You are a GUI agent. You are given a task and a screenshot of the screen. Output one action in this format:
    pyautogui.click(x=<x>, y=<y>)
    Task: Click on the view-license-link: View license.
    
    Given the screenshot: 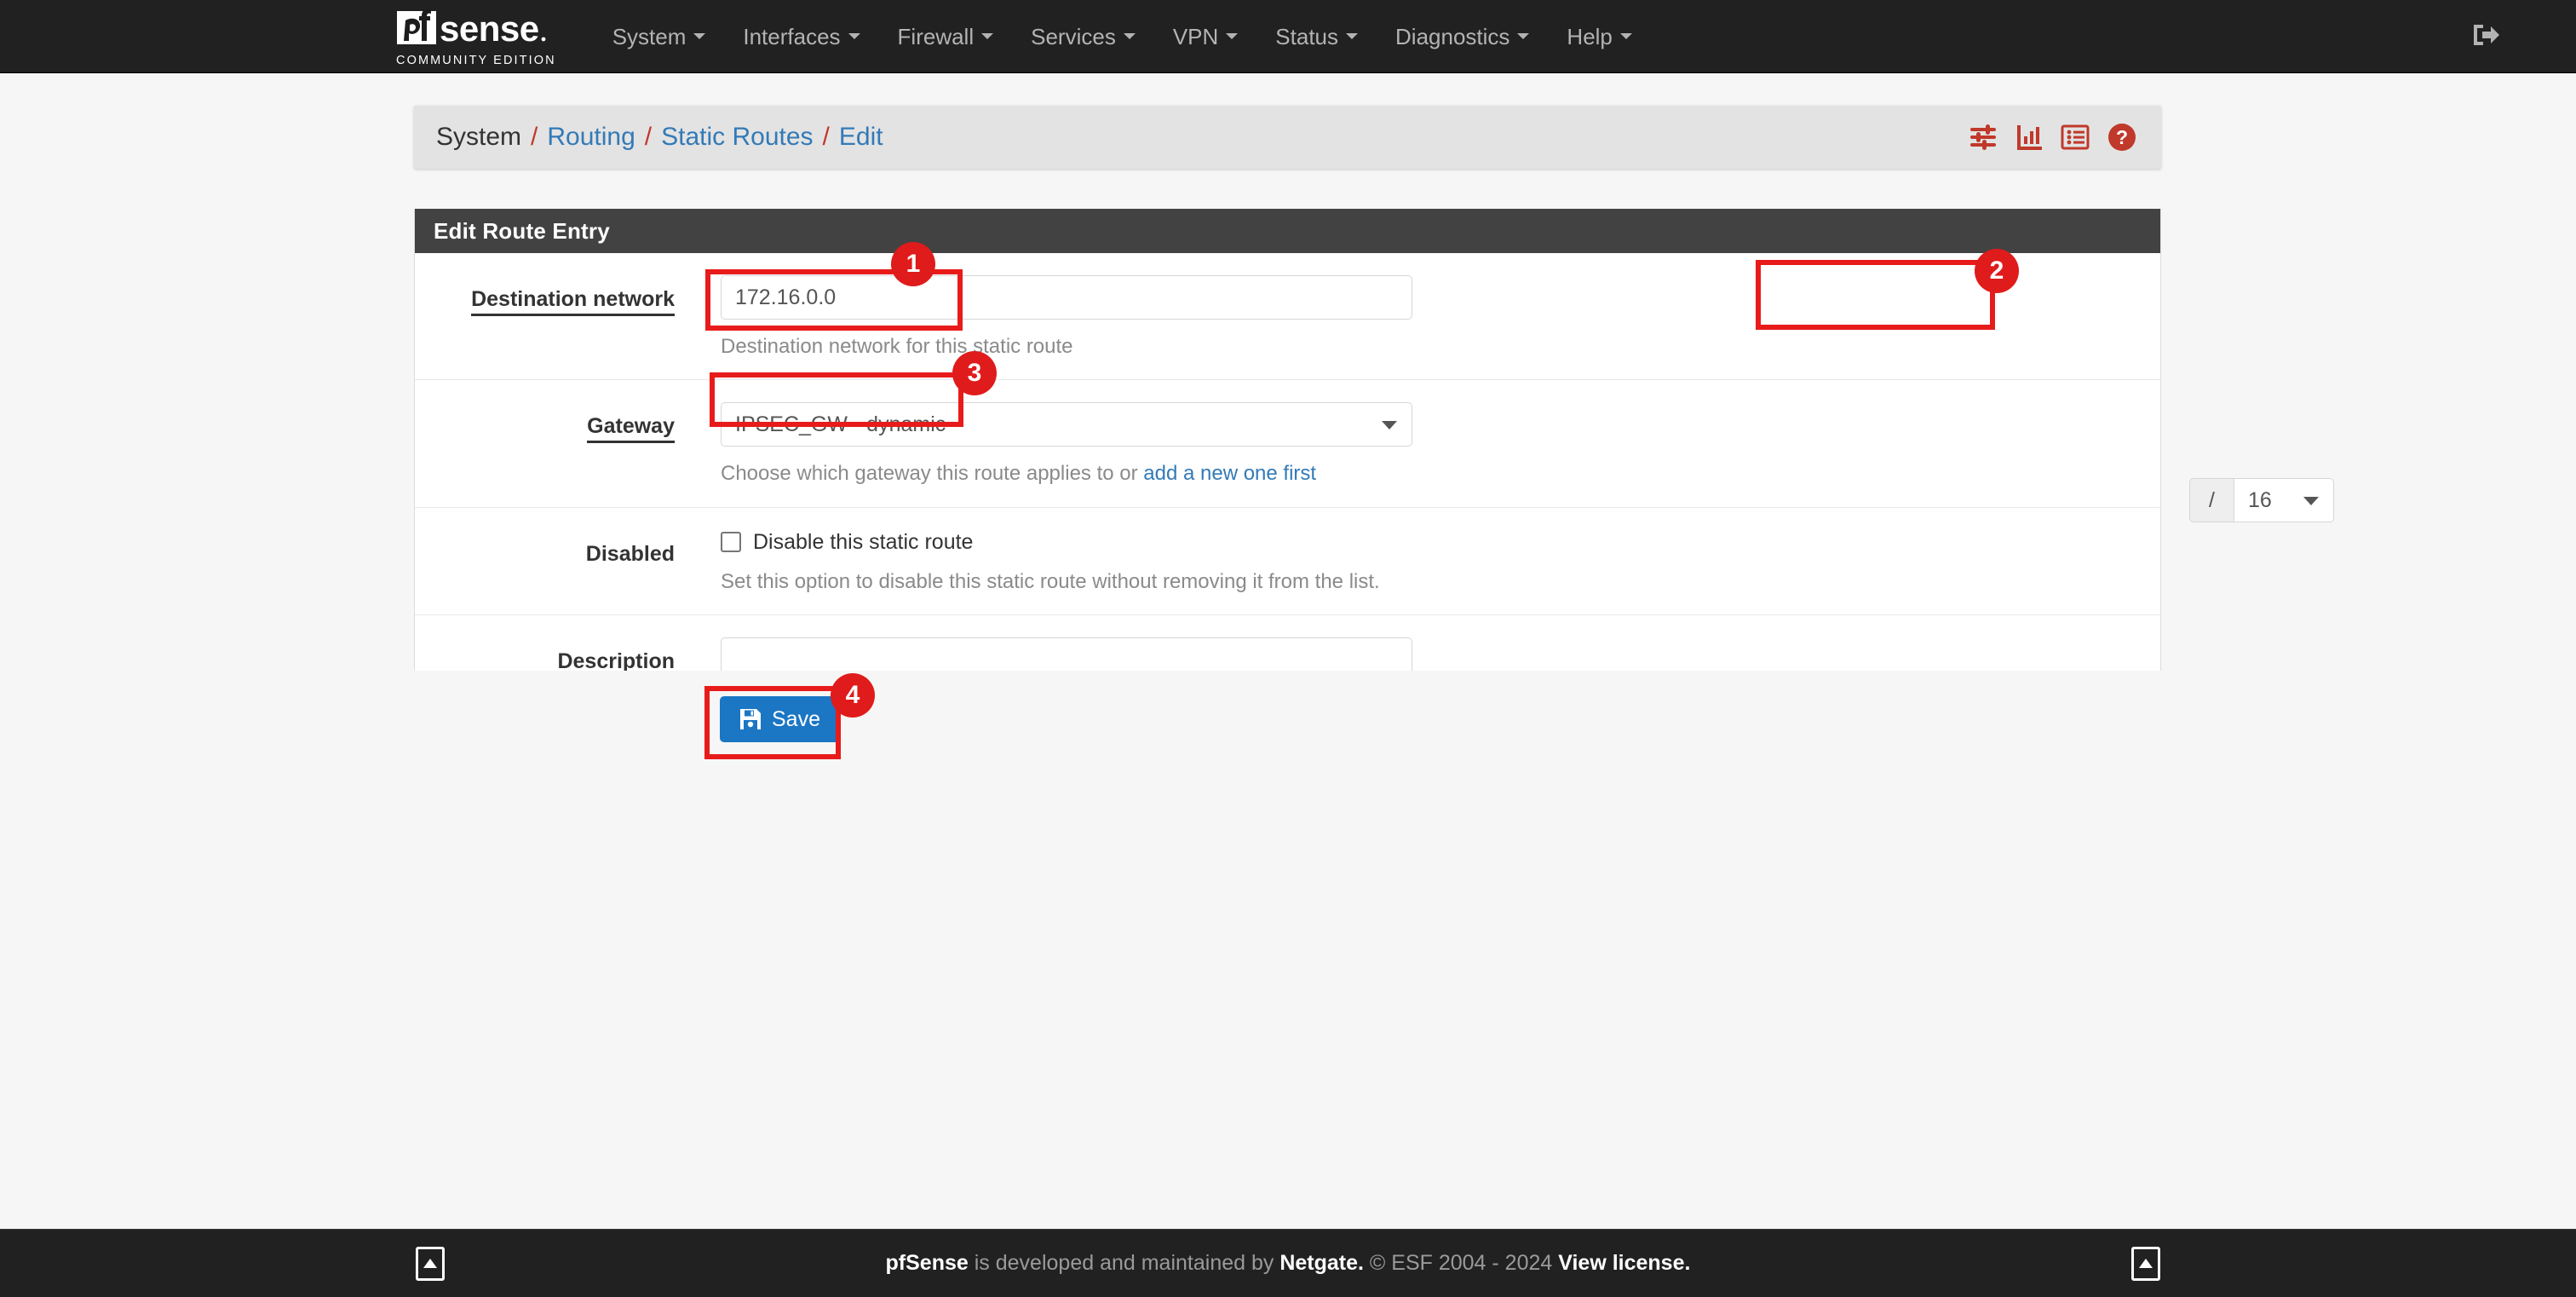 What is the action you would take?
    pyautogui.click(x=1624, y=1263)
    